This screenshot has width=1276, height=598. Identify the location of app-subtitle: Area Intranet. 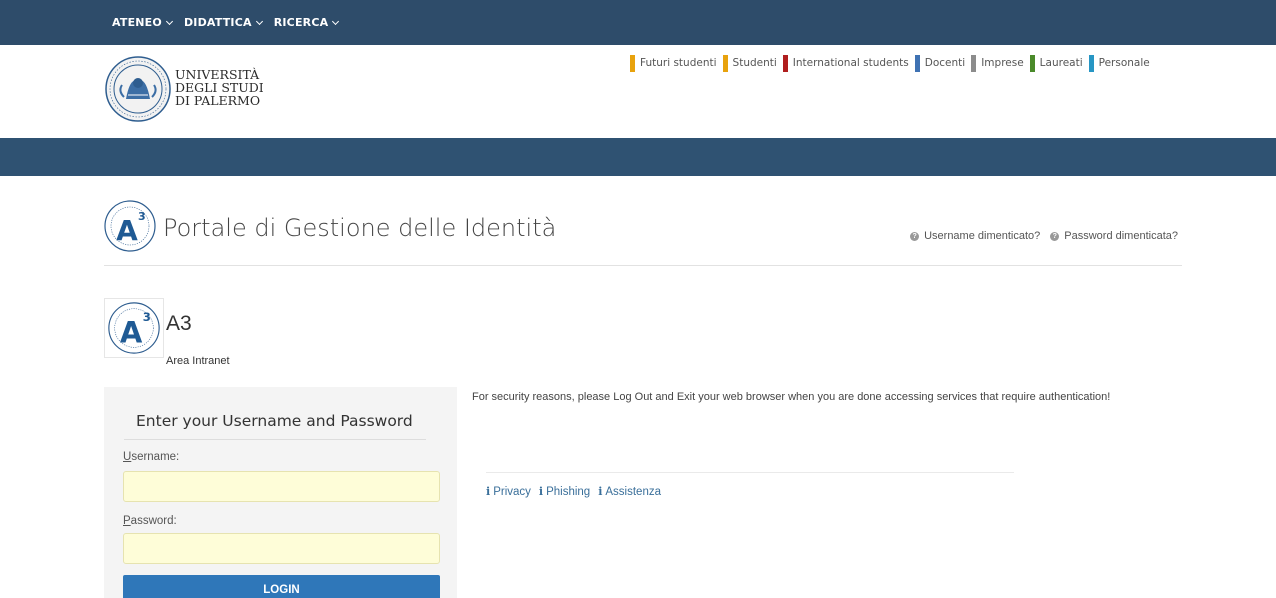
(198, 361).